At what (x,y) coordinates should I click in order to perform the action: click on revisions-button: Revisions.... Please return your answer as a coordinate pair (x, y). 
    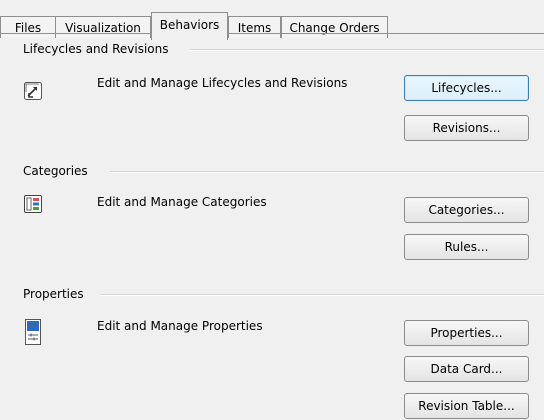
    Looking at the image, I should click on (466, 128).